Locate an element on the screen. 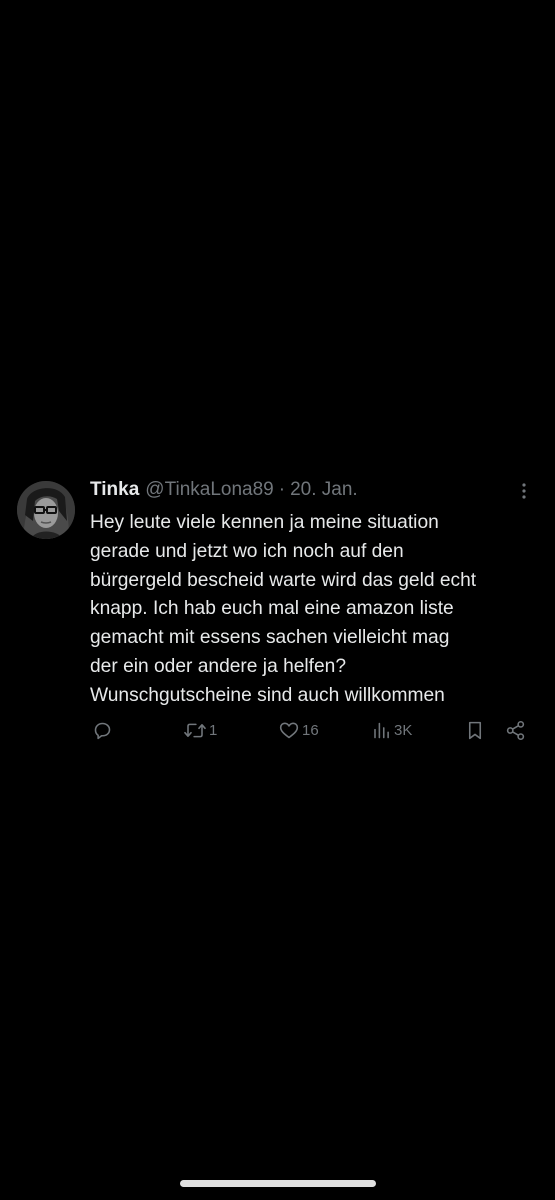 This screenshot has height=1200, width=555. retweet-icon is located at coordinates (195, 730).